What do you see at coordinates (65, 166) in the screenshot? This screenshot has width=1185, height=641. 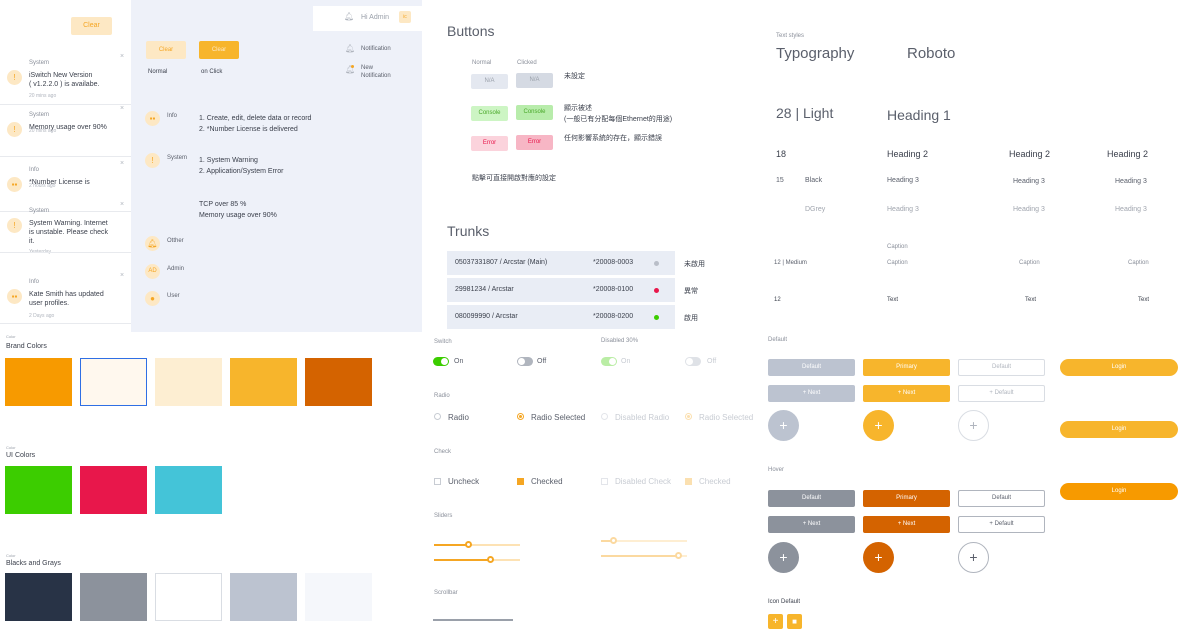 I see `notification-panel: Clear` at bounding box center [65, 166].